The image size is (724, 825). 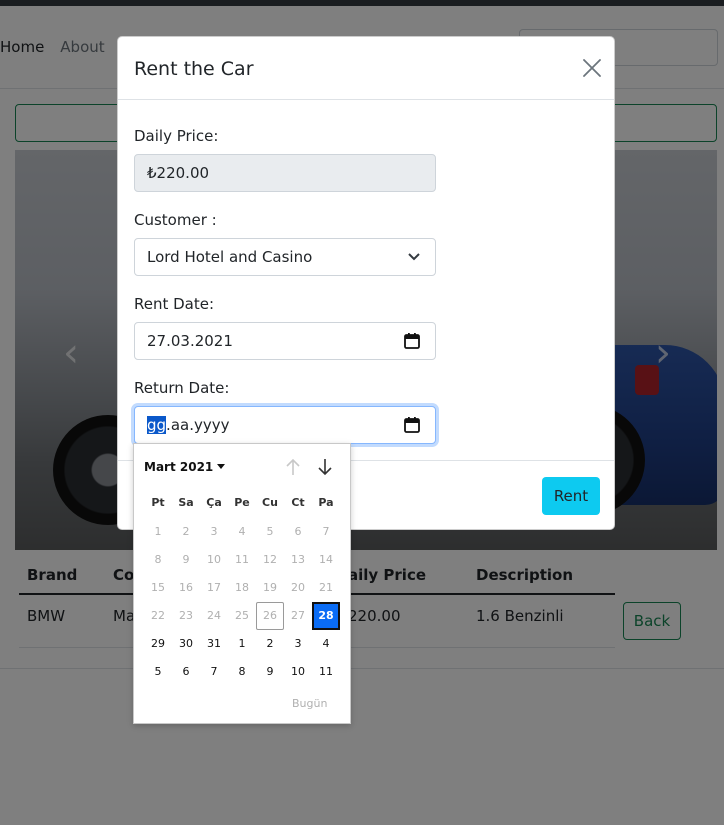 What do you see at coordinates (214, 502) in the screenshot?
I see `weekday-label: Ça` at bounding box center [214, 502].